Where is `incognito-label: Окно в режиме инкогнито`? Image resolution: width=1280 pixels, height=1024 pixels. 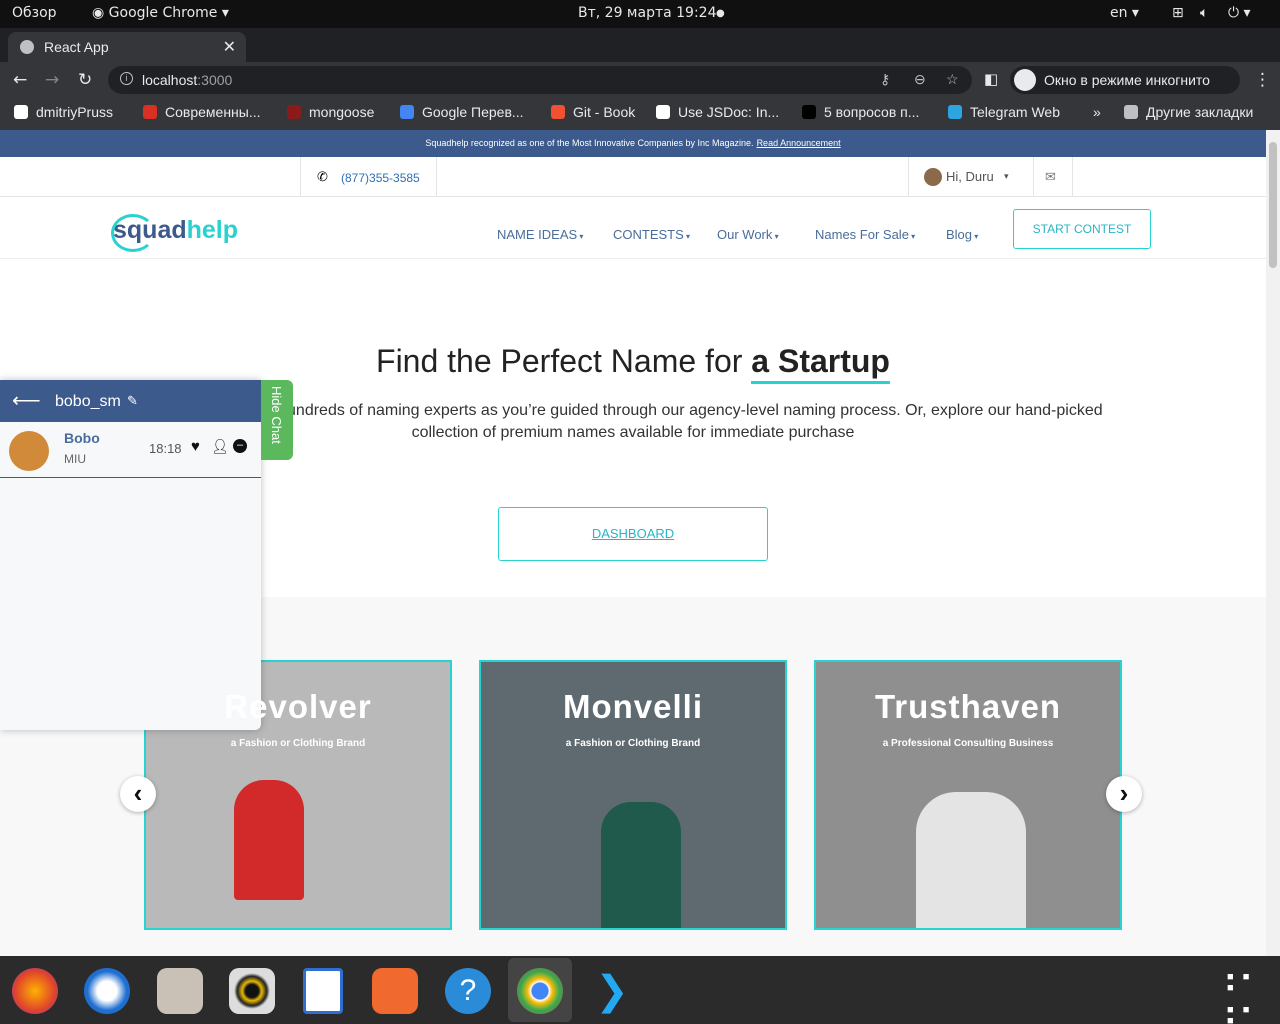
incognito-label: Окно в режиме инкогнито is located at coordinates (1127, 80).